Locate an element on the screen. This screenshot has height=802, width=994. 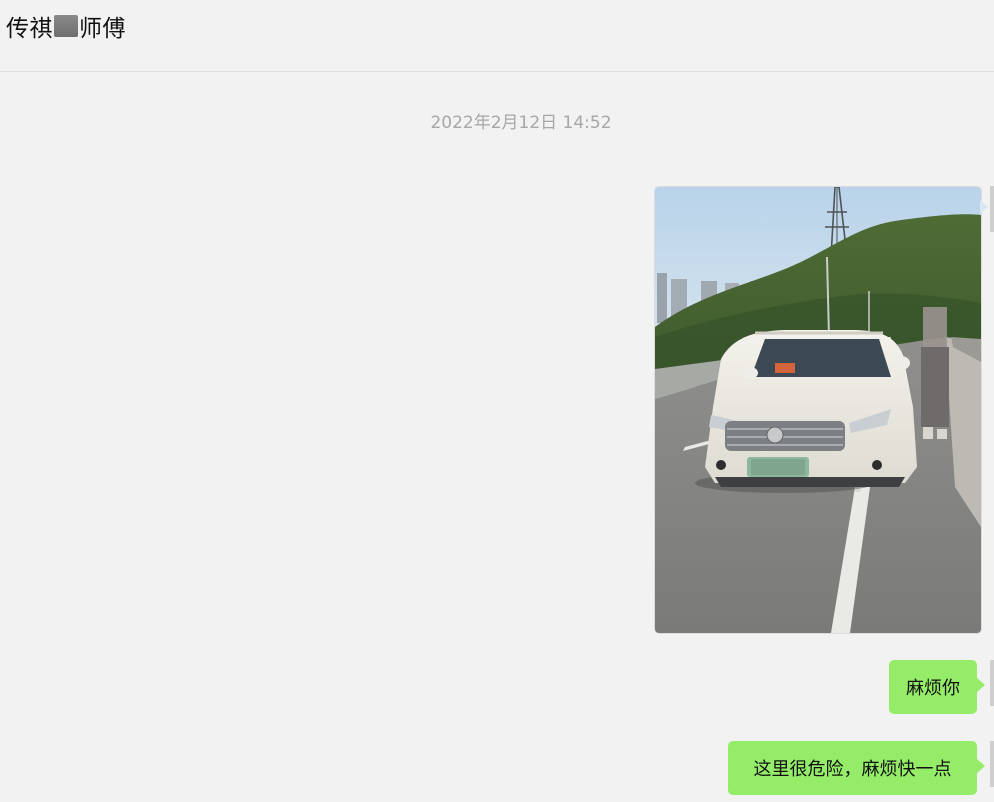
message-text: 麻烦你 is located at coordinates (933, 688).